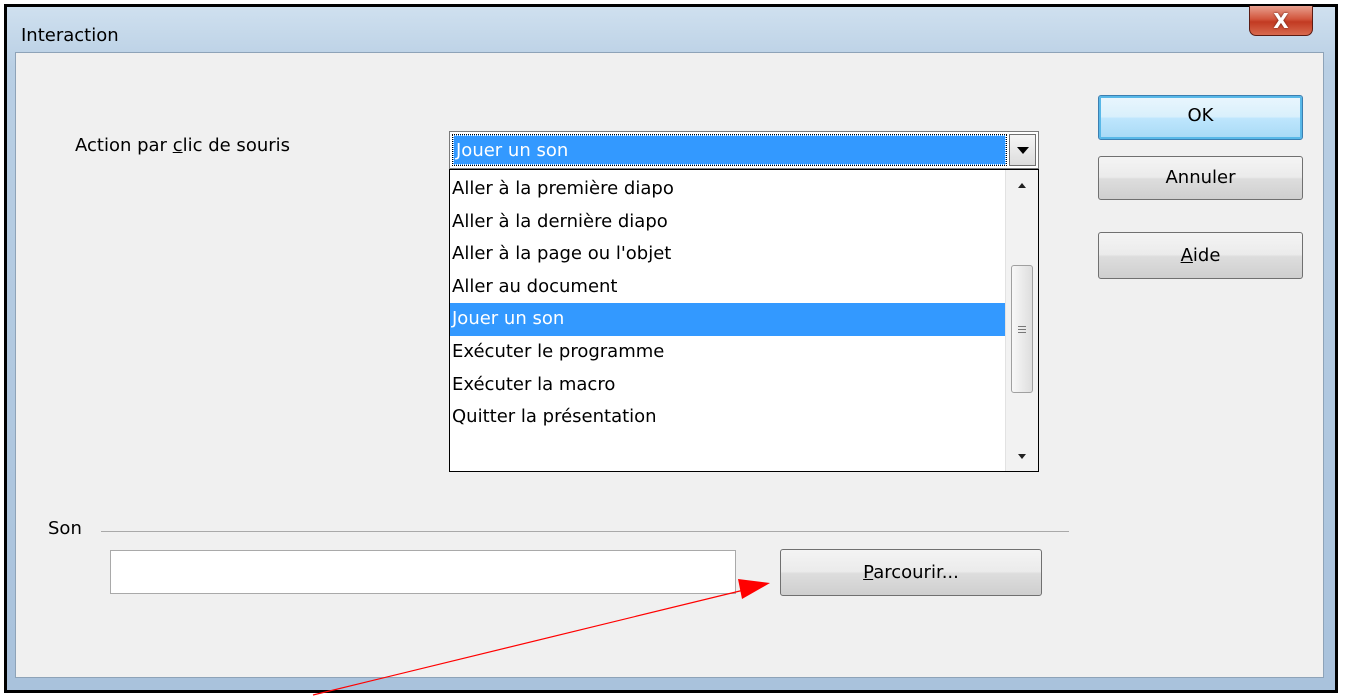  I want to click on annotation-arrow, so click(541, 637).